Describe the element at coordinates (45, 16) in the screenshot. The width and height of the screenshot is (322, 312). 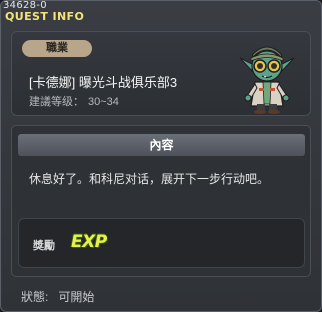
I see `window-title: QUEST INFO` at that location.